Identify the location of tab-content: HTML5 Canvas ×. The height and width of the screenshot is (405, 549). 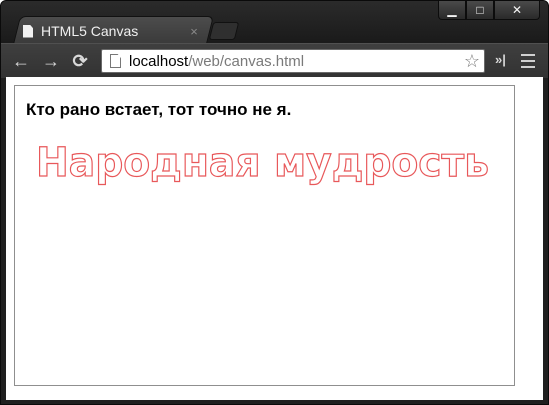
(112, 31).